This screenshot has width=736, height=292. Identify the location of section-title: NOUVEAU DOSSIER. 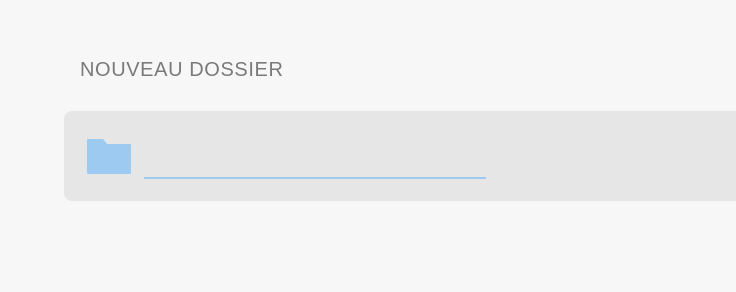
(182, 70).